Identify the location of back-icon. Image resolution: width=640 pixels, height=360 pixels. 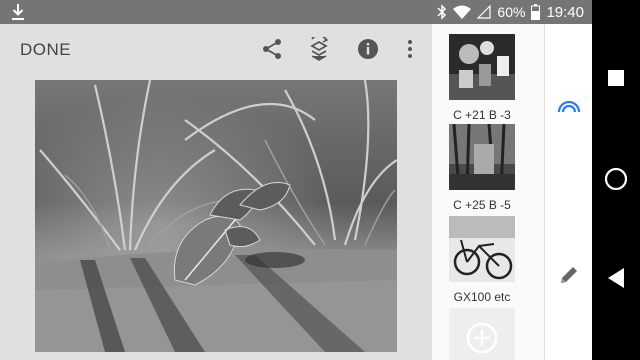
(616, 278).